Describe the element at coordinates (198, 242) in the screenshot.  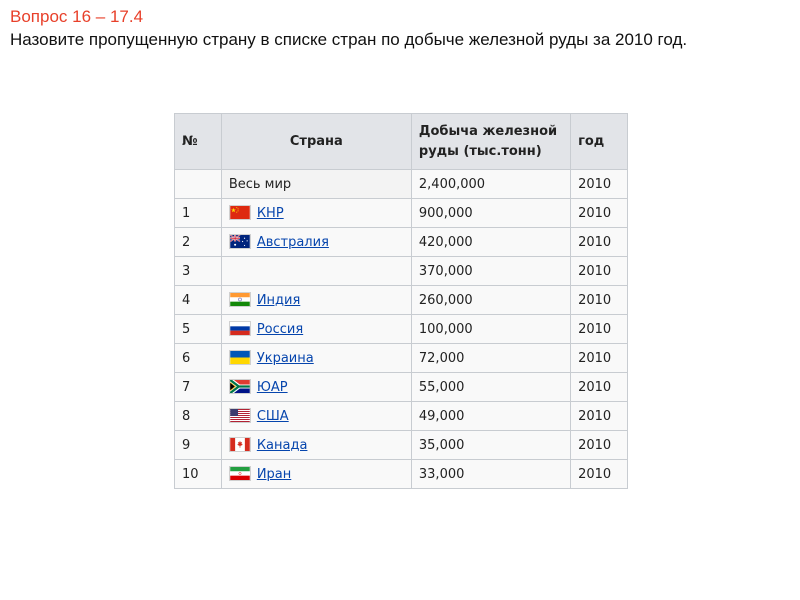
I see `row-number: 2` at that location.